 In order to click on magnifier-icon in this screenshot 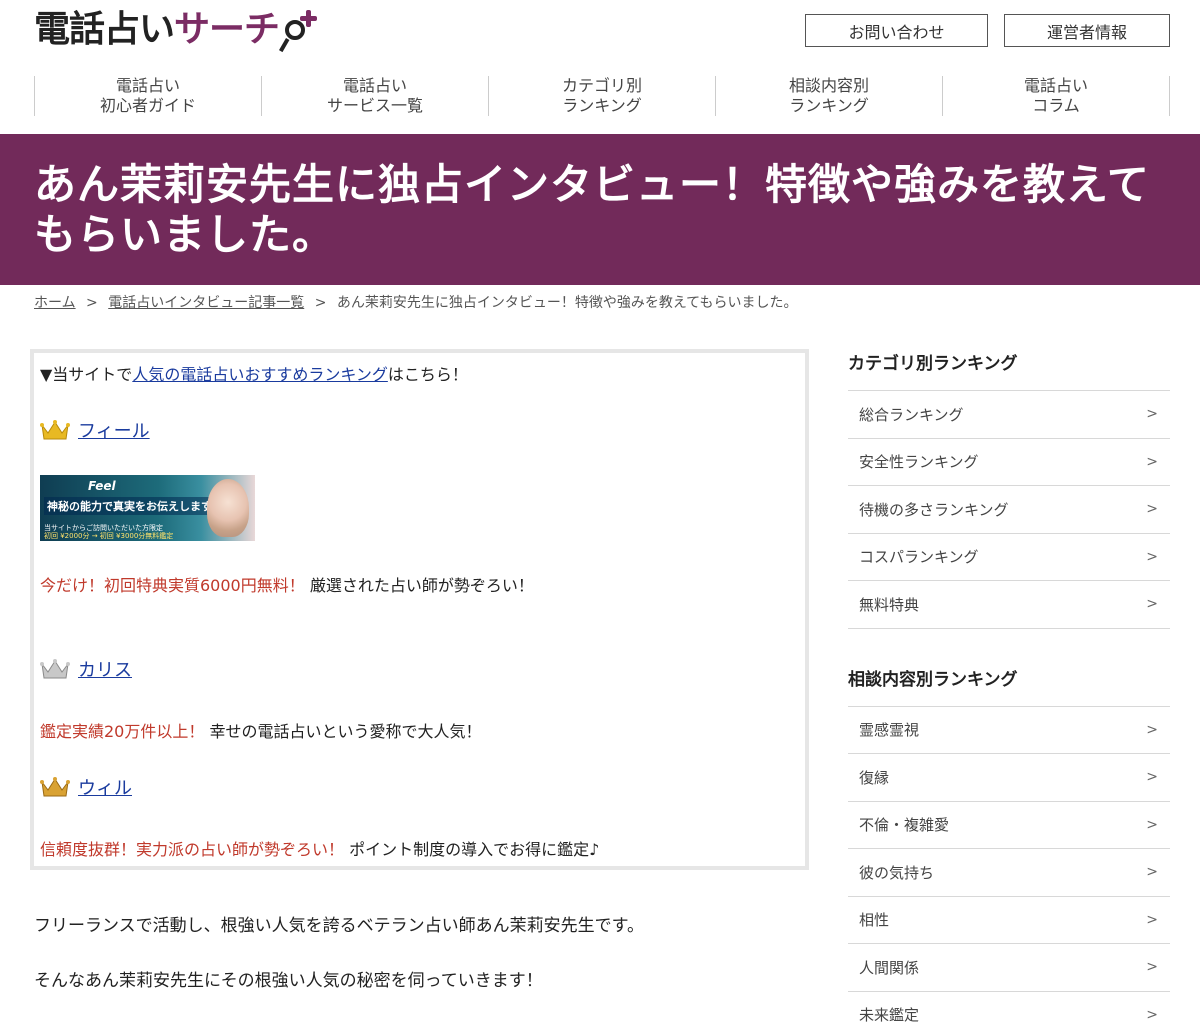, I will do `click(300, 30)`.